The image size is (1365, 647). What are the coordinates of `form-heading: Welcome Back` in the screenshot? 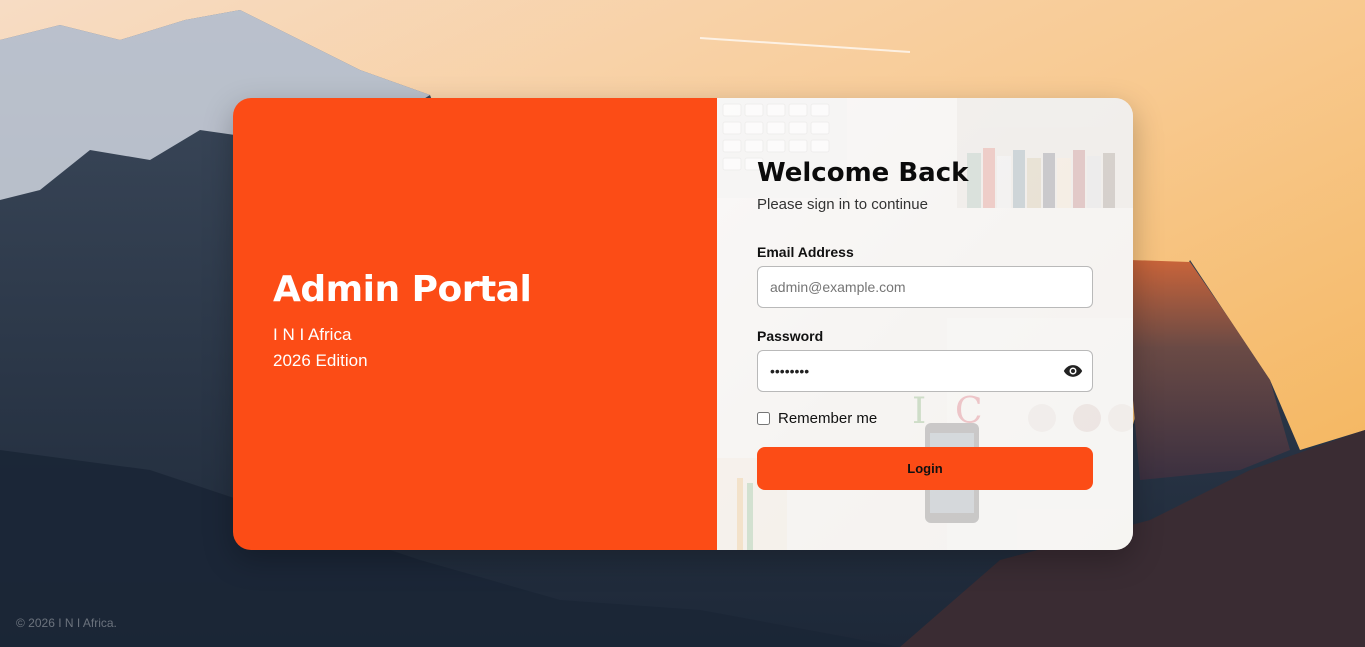 It's located at (863, 173).